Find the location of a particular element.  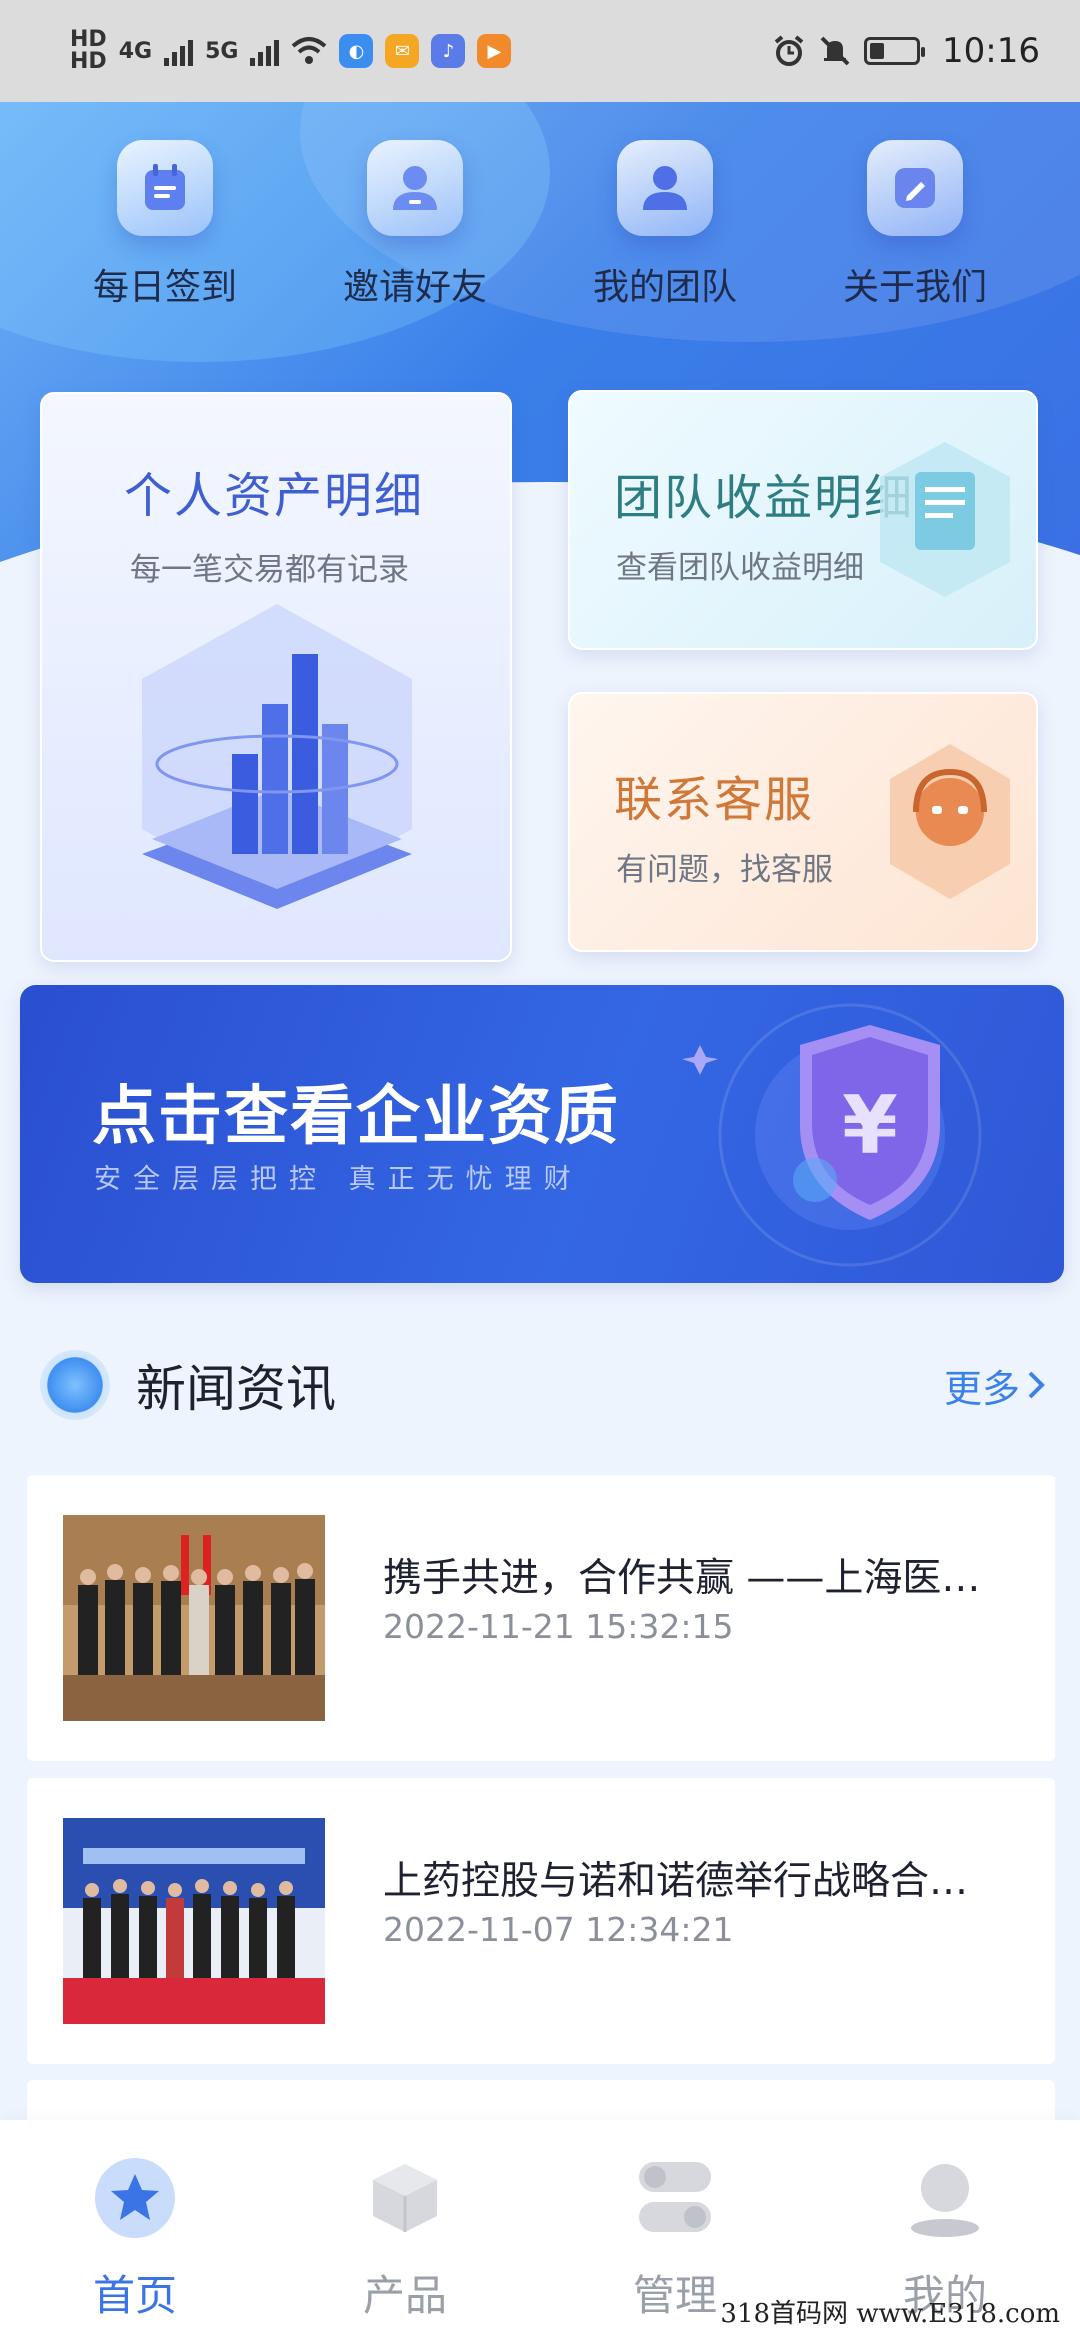

person-icon is located at coordinates (415, 188).